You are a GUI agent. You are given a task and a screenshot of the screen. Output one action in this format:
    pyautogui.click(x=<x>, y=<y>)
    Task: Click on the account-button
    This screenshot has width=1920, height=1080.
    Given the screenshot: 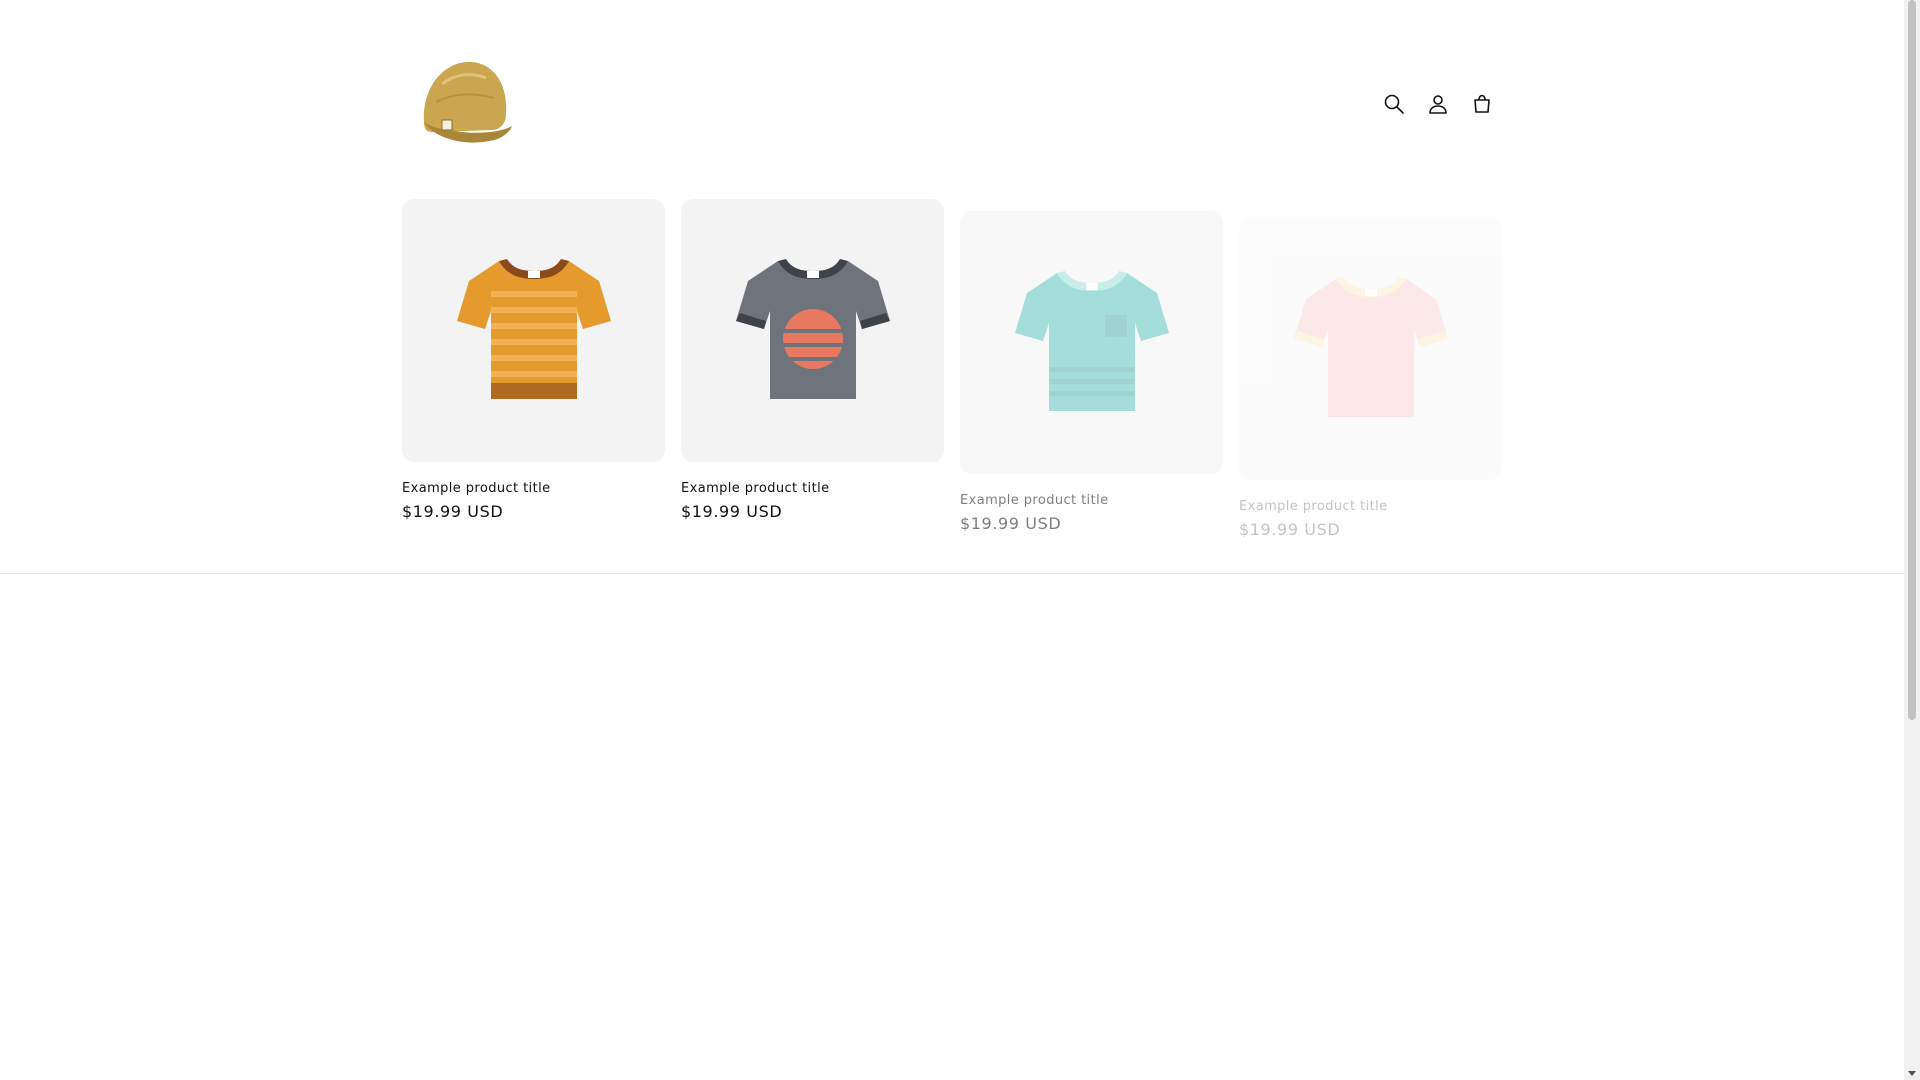 What is the action you would take?
    pyautogui.click(x=1438, y=104)
    